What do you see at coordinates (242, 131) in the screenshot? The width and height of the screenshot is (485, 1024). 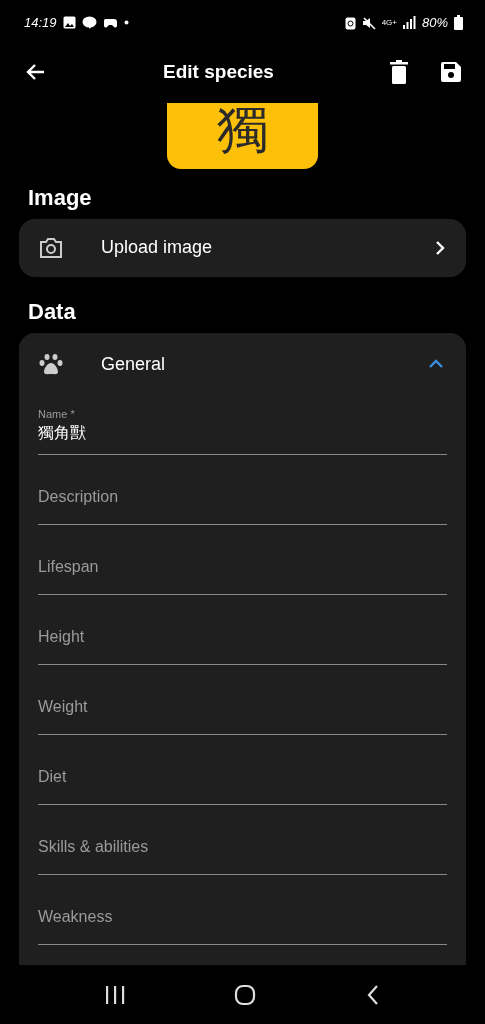 I see `image-glyph: 獨` at bounding box center [242, 131].